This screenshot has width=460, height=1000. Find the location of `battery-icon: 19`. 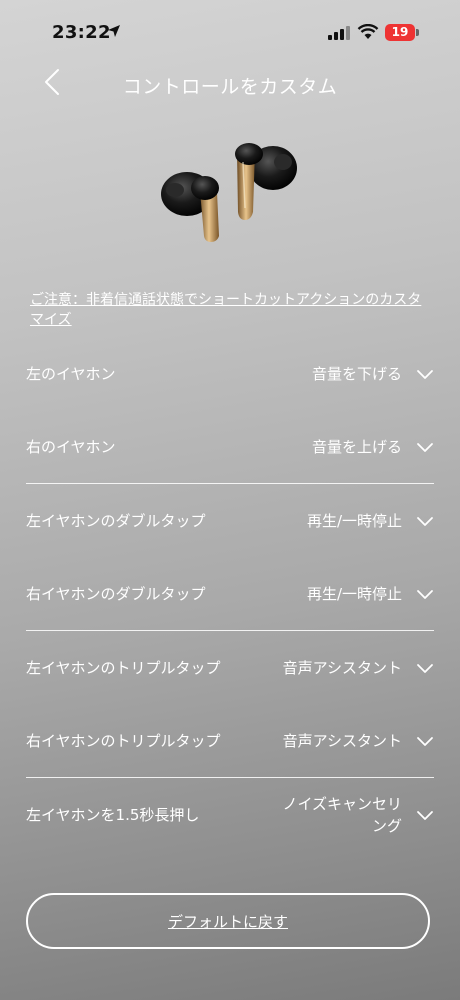

battery-icon: 19 is located at coordinates (400, 32).